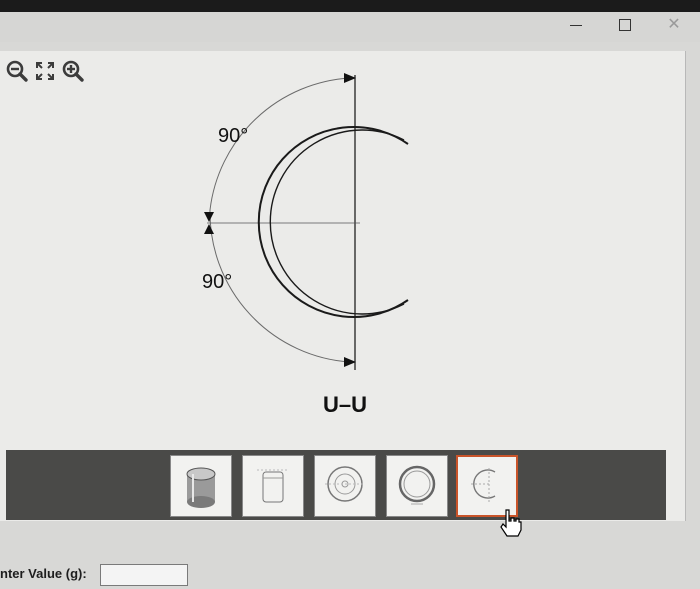 This screenshot has height=589, width=700. I want to click on title-bar, so click(350, 27).